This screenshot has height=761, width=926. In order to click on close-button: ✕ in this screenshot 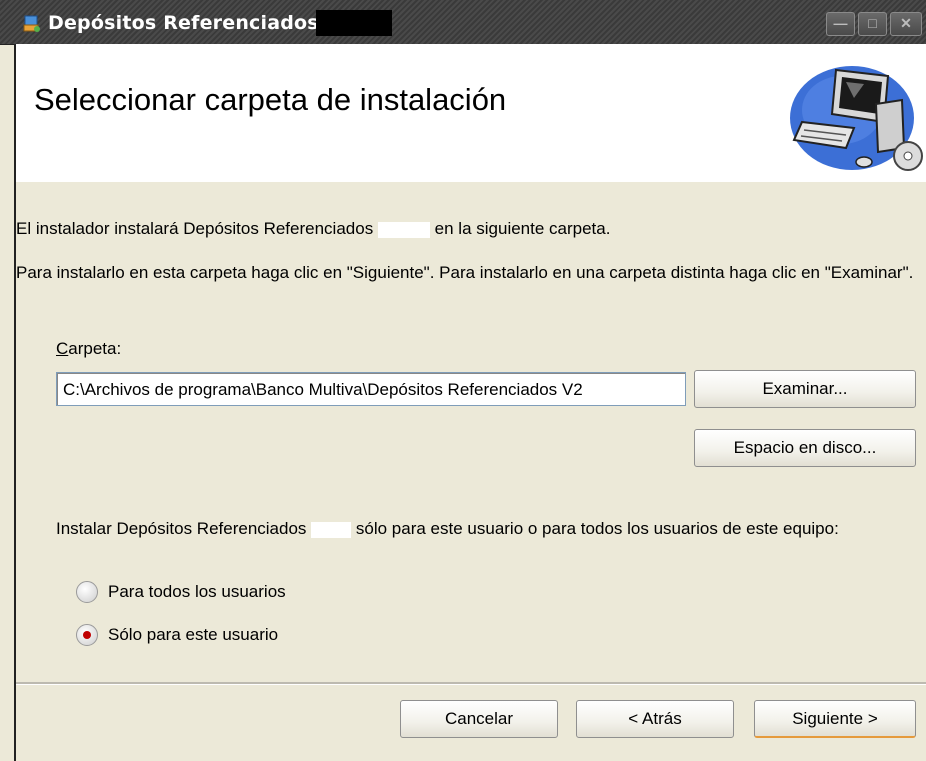, I will do `click(906, 24)`.